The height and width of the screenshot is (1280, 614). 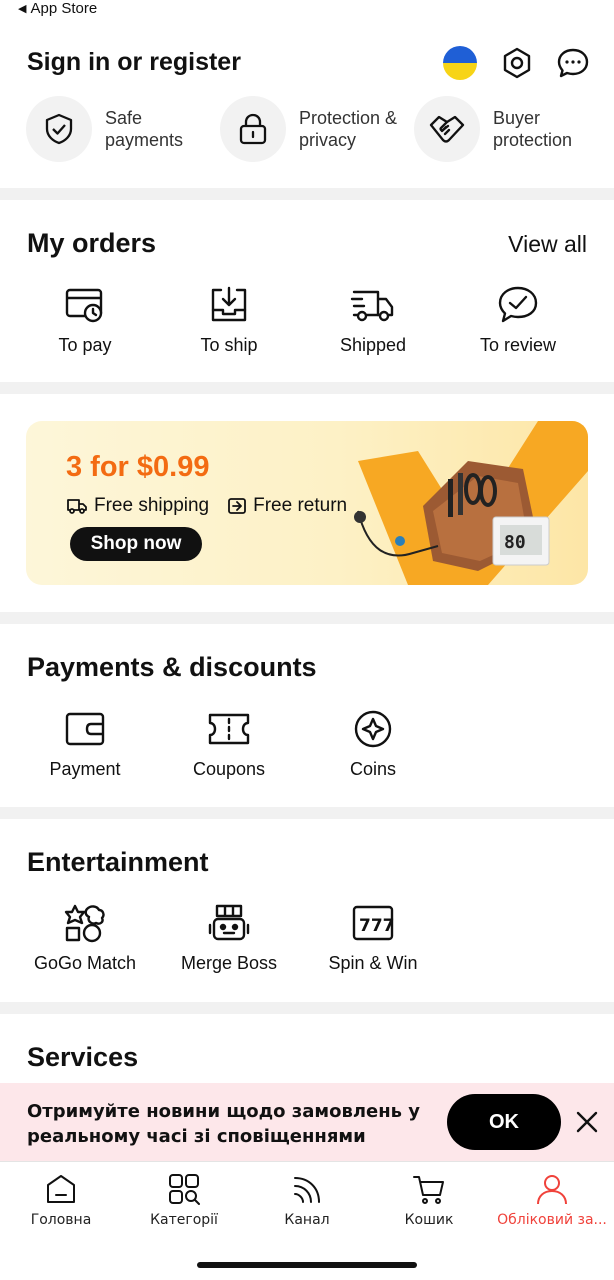 I want to click on message-icon, so click(x=573, y=63).